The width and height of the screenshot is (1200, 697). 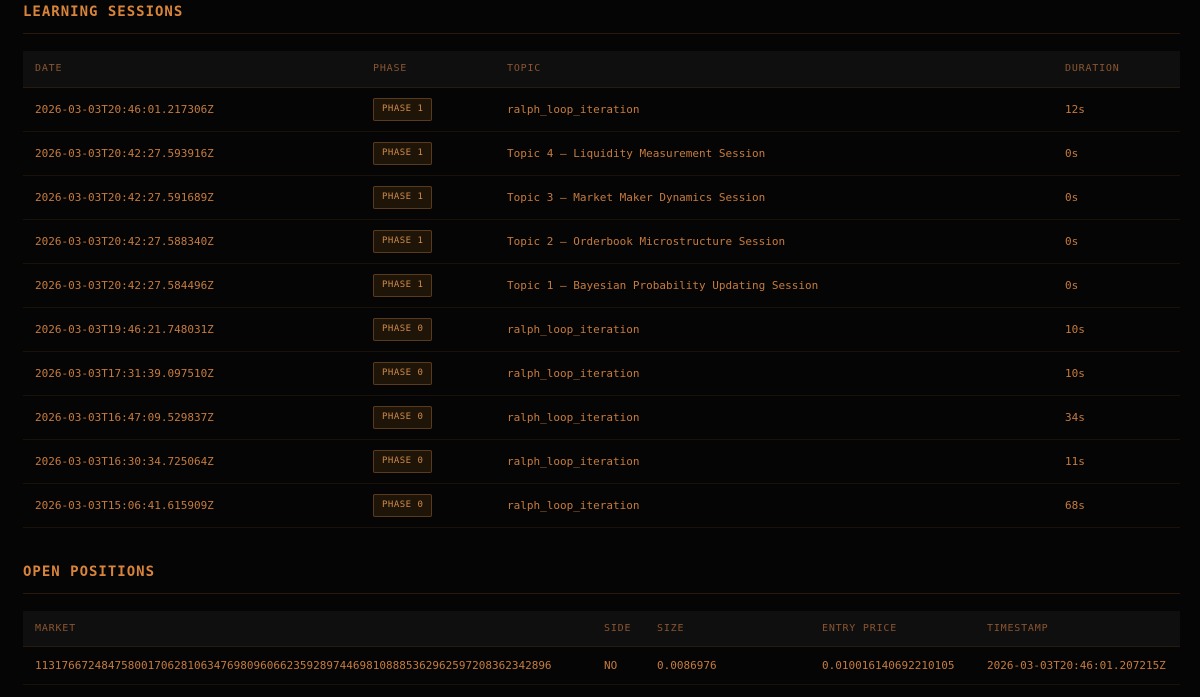 I want to click on session-date: 2026-03-03T16:30:34.725064Z, so click(x=192, y=461).